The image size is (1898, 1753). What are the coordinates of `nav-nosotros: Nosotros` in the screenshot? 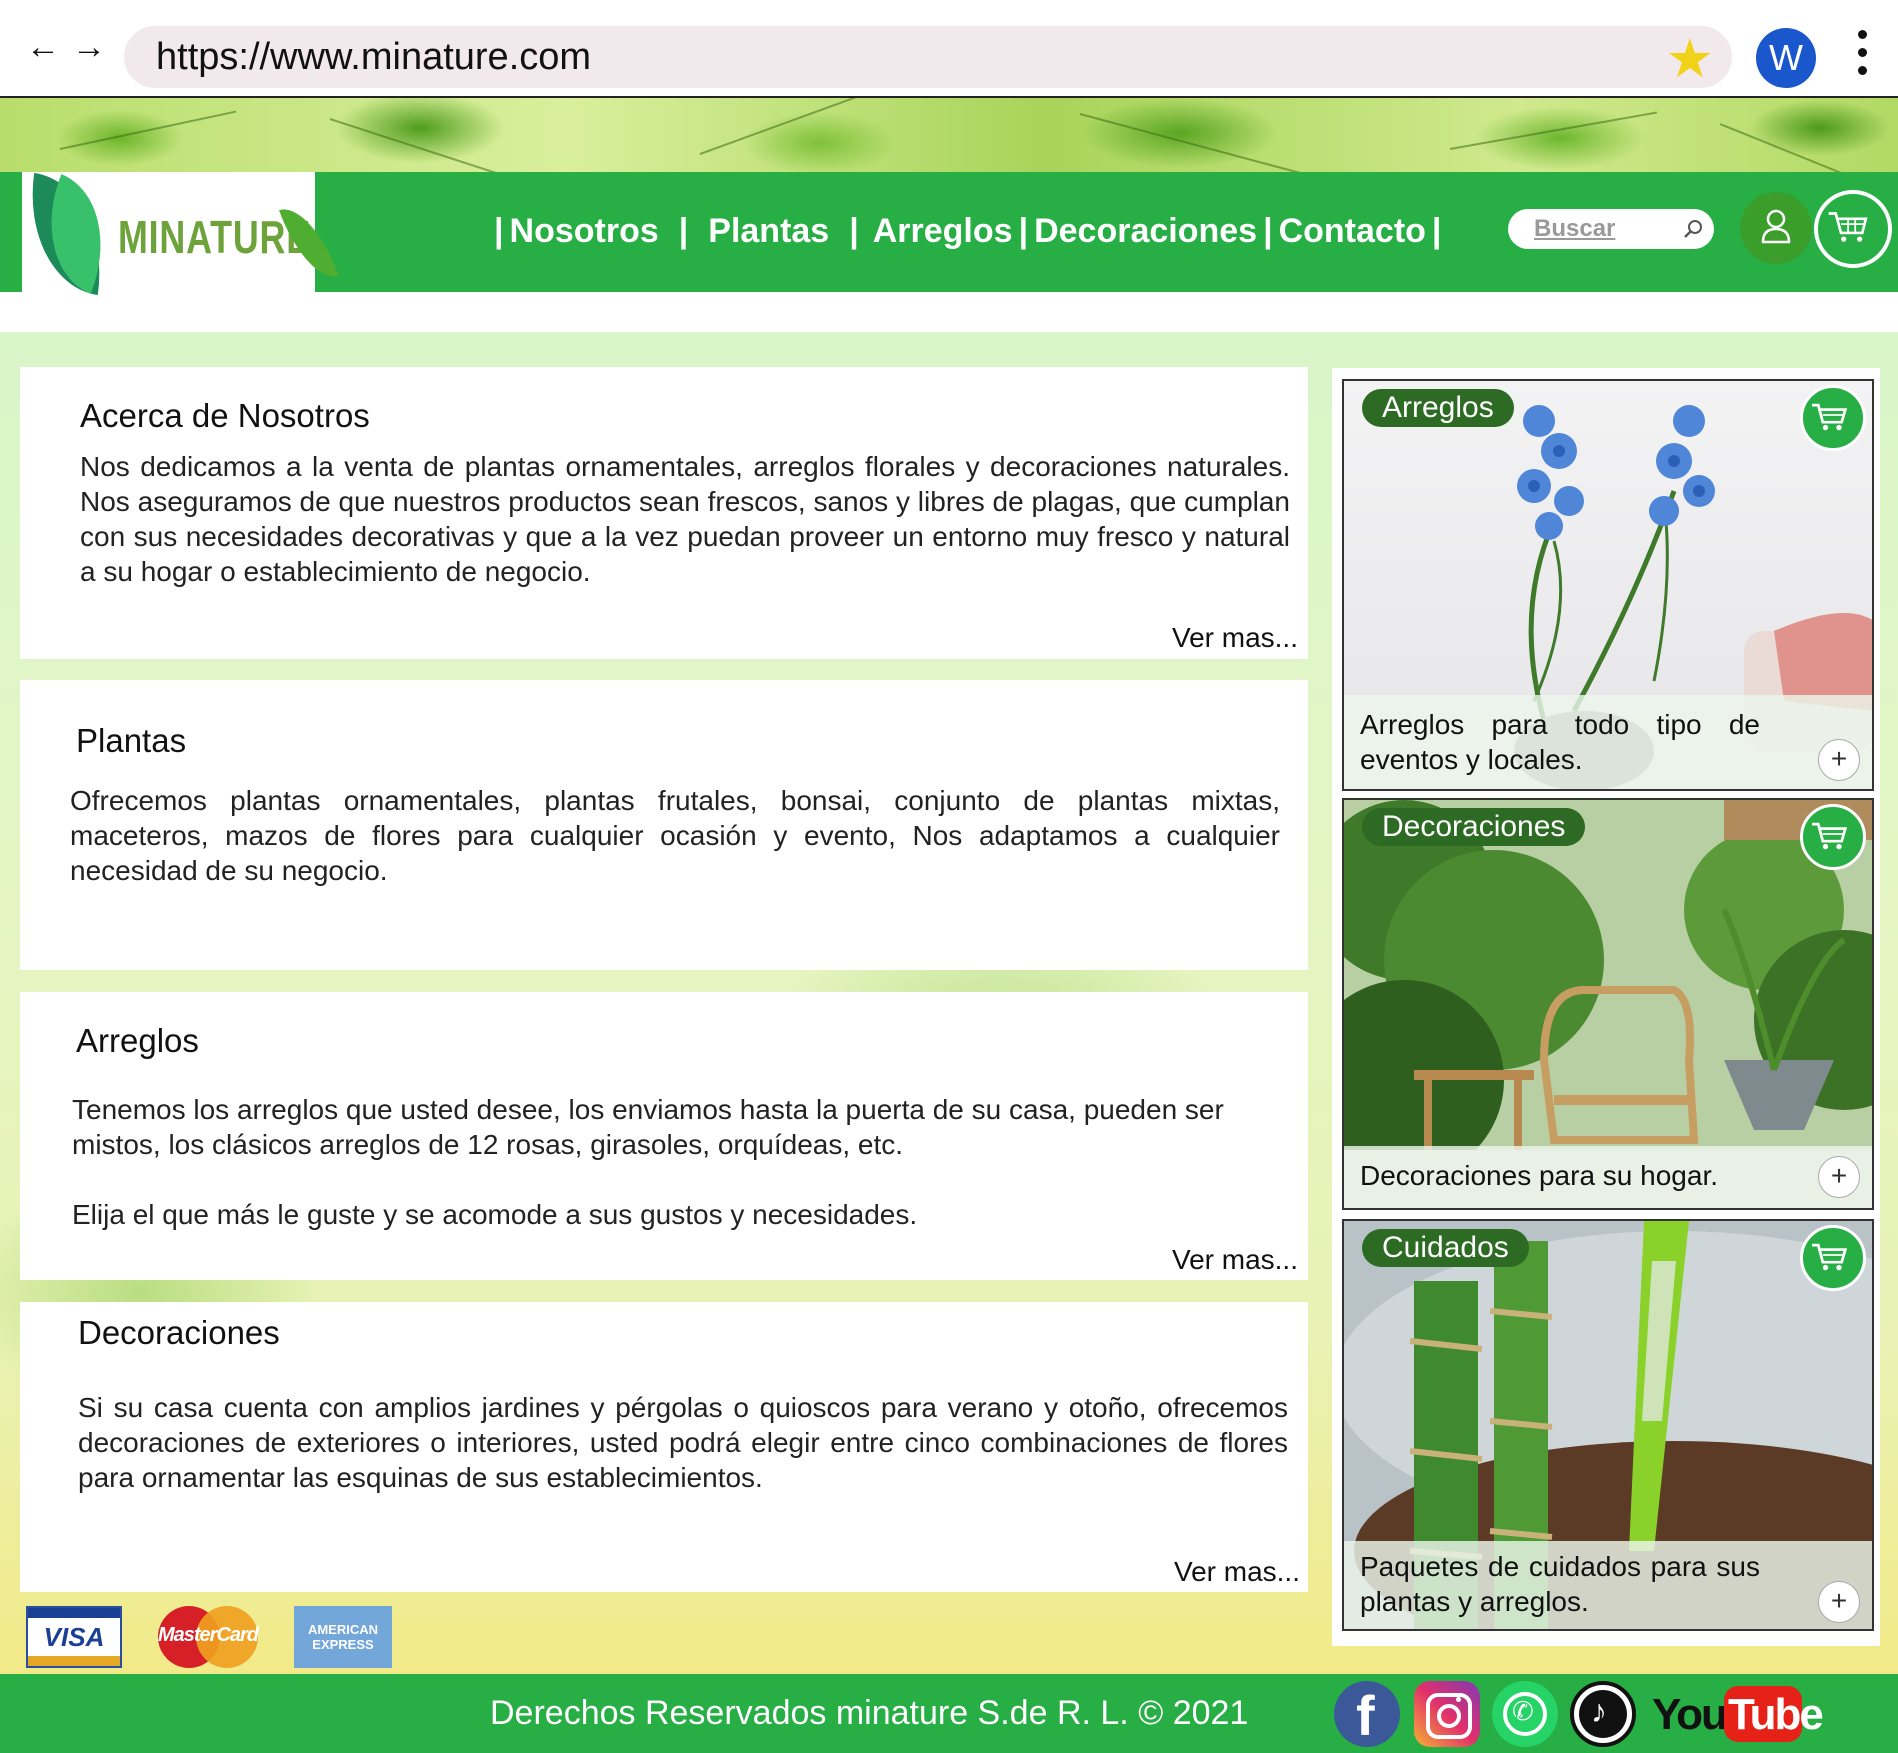 It's located at (584, 231).